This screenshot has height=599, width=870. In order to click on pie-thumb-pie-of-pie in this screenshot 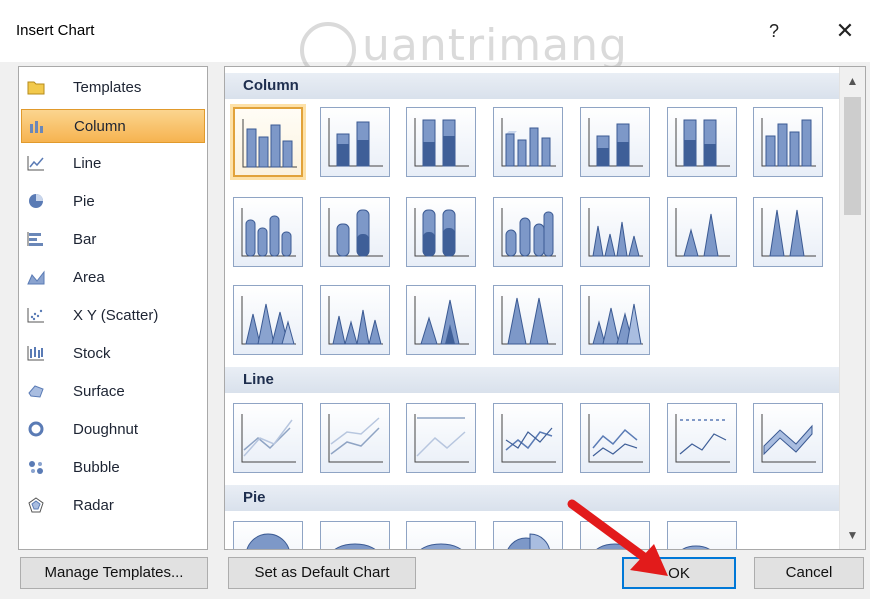, I will do `click(441, 535)`.